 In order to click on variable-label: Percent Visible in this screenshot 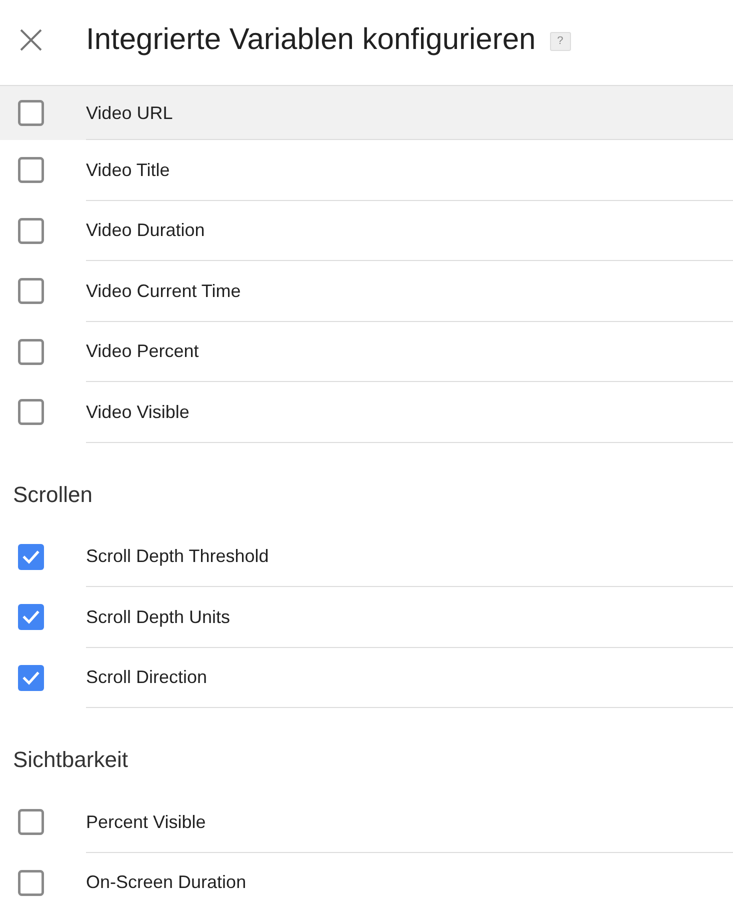, I will do `click(146, 821)`.